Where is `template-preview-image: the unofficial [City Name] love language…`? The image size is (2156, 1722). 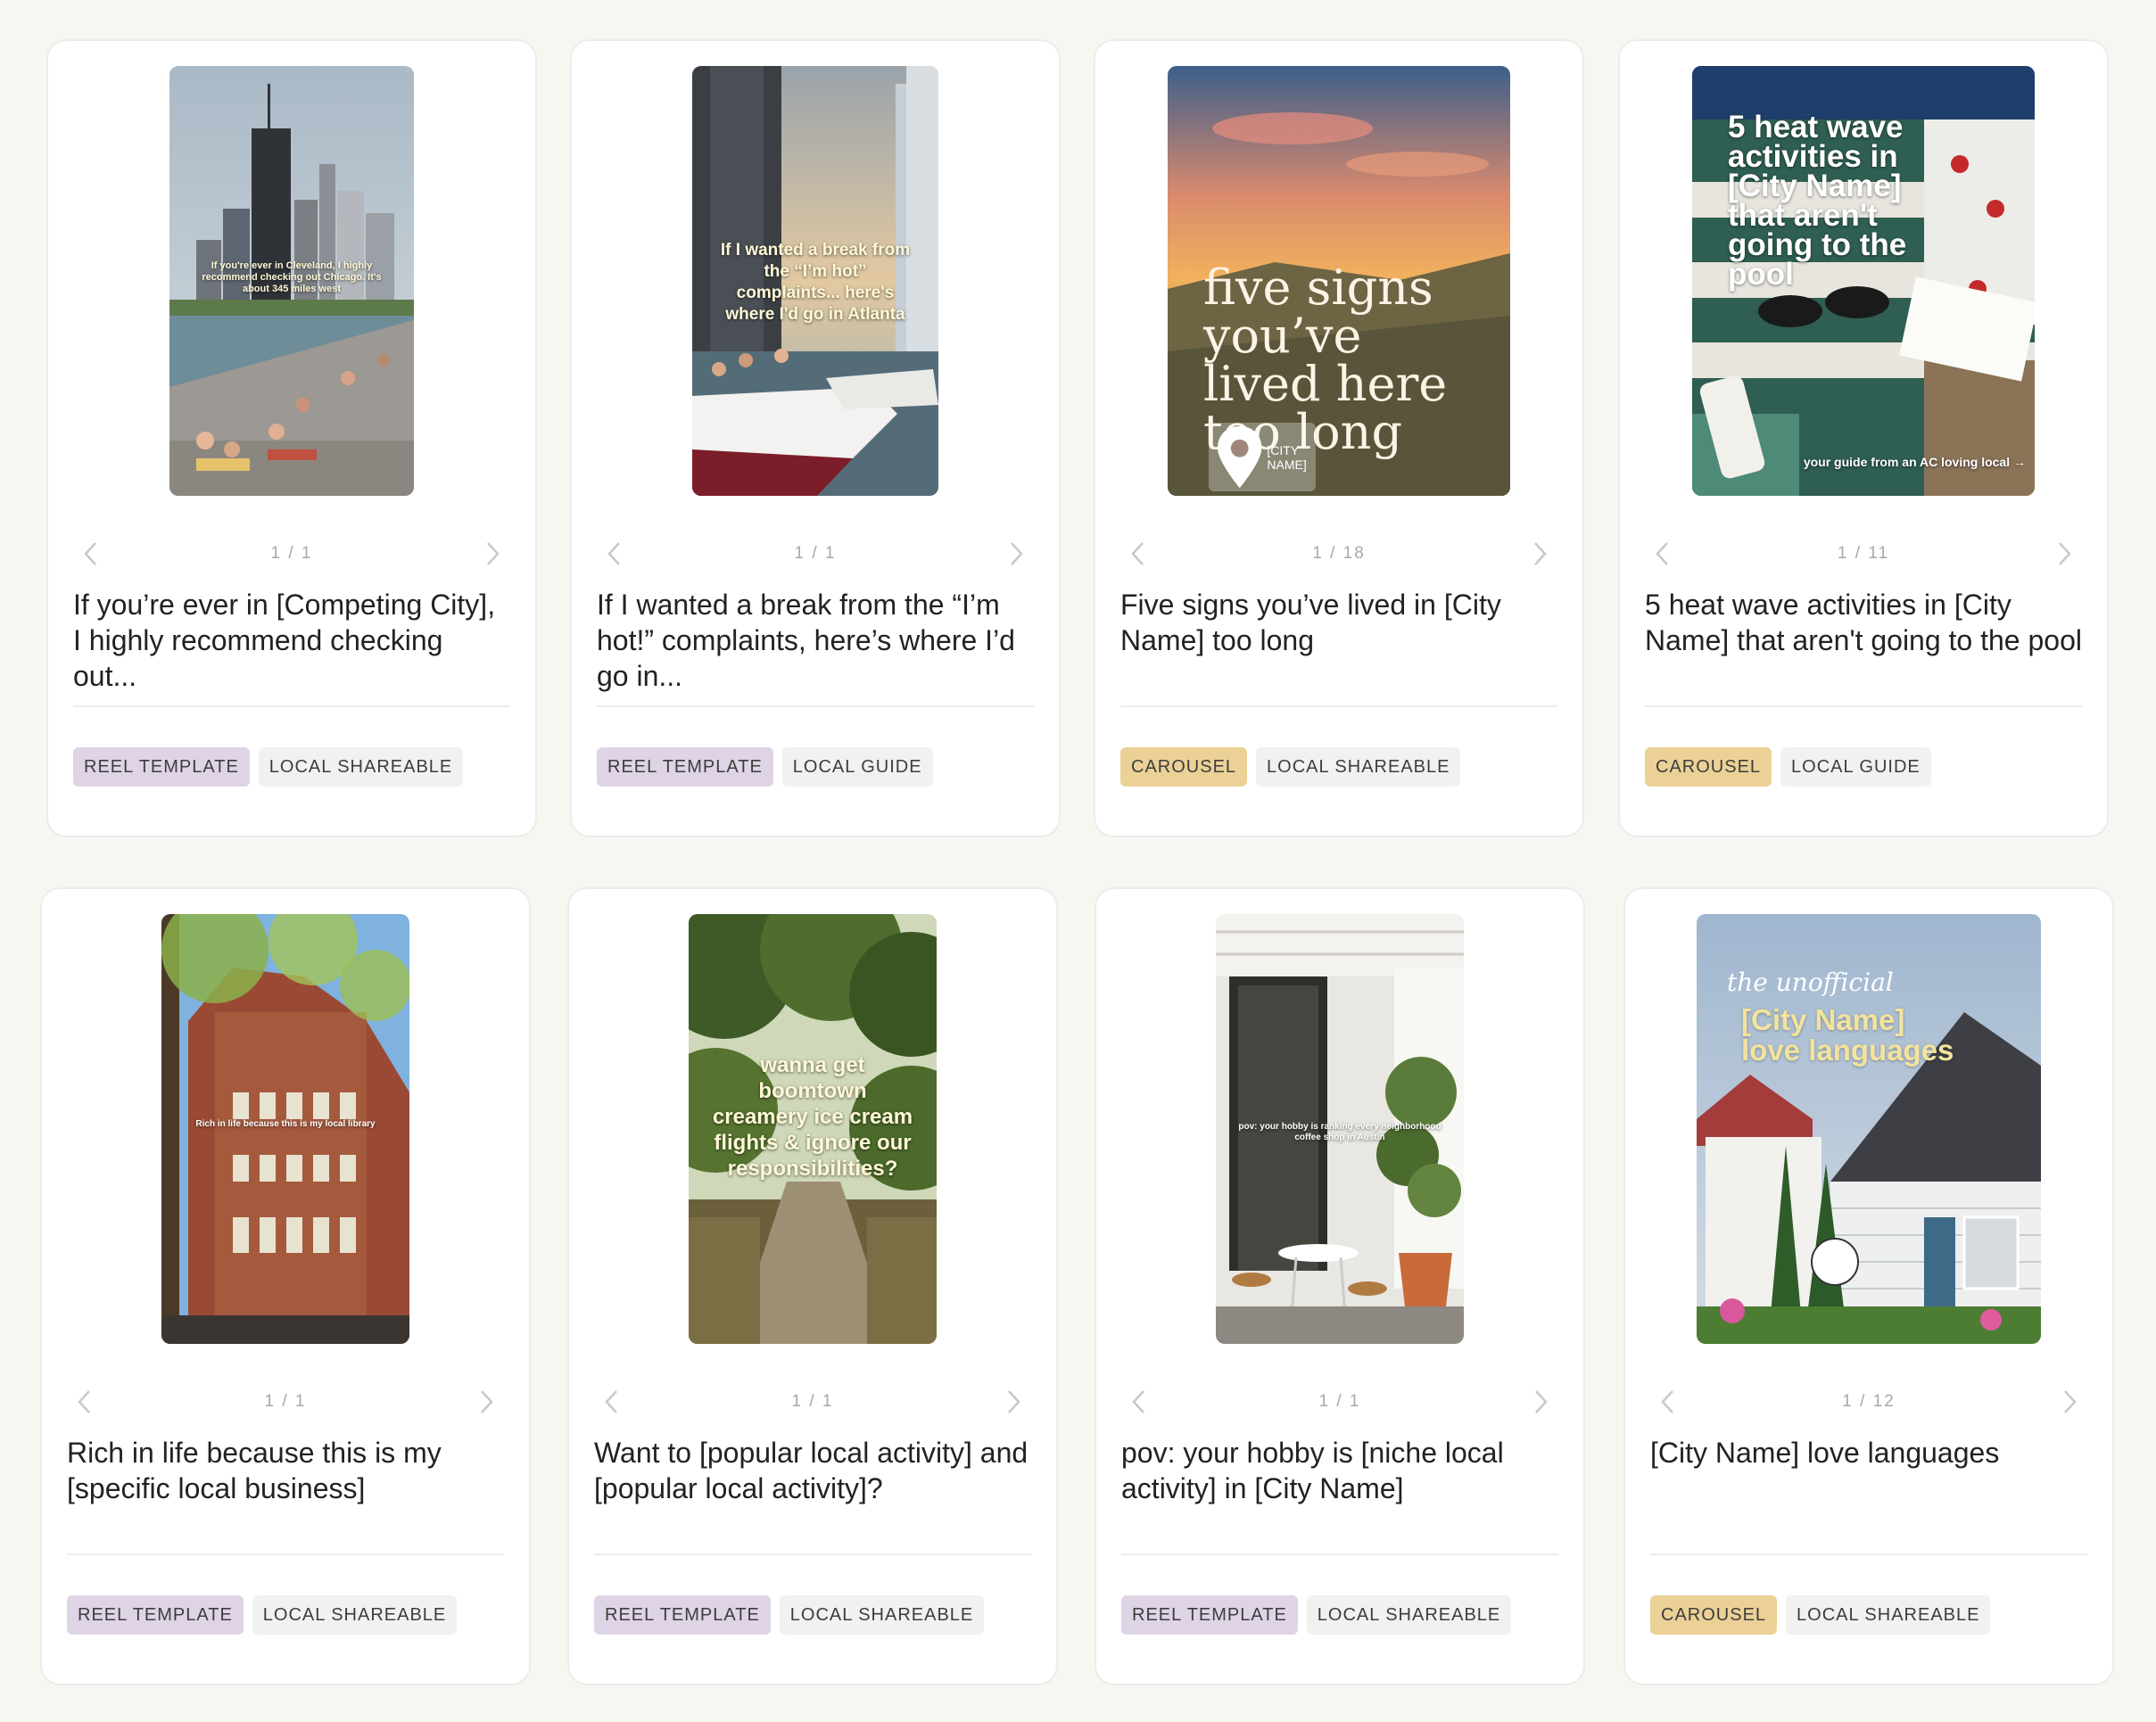
template-preview-image: the unofficial [City Name] love language… is located at coordinates (1869, 1129).